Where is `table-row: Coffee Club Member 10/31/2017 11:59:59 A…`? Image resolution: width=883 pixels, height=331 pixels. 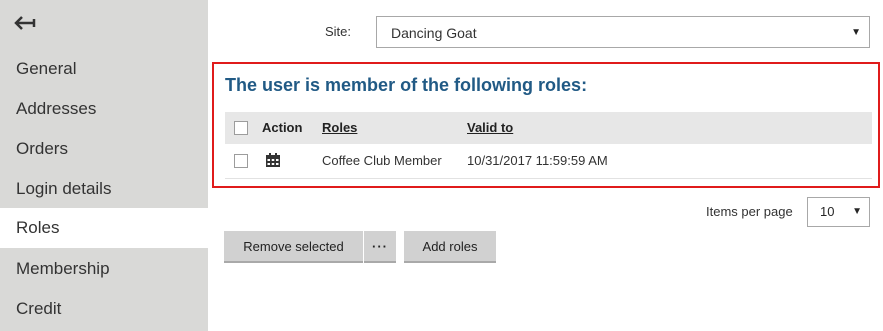 table-row: Coffee Club Member 10/31/2017 11:59:59 A… is located at coordinates (548, 161).